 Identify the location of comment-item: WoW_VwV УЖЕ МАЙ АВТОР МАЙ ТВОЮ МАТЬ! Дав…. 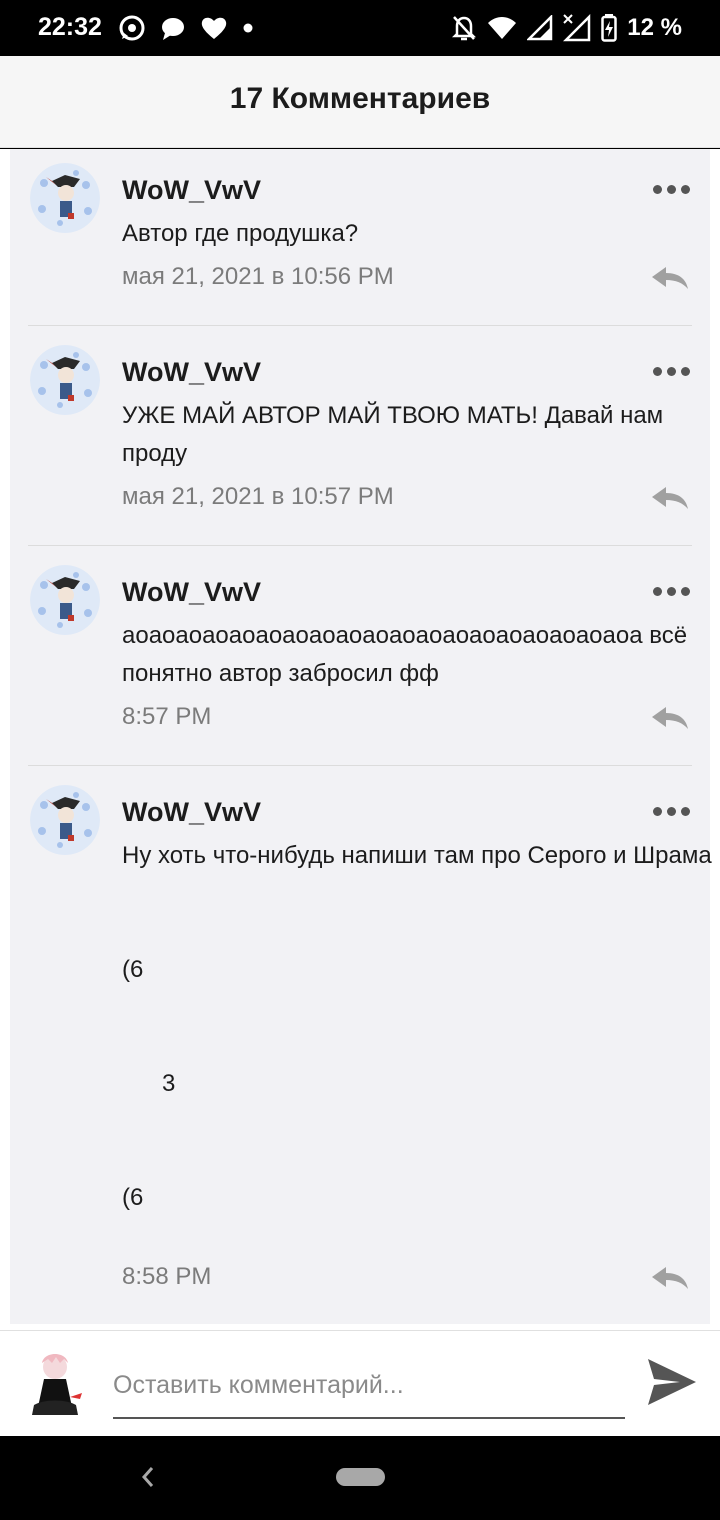
(360, 438).